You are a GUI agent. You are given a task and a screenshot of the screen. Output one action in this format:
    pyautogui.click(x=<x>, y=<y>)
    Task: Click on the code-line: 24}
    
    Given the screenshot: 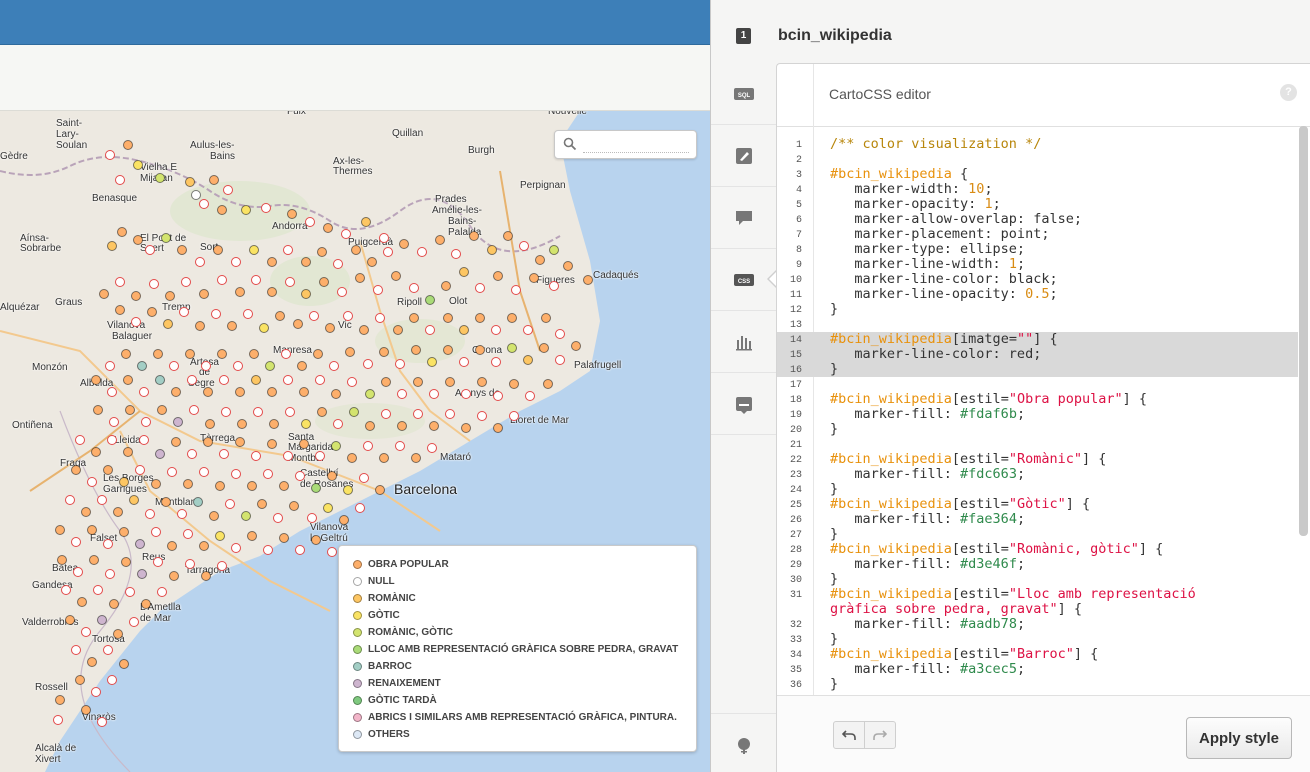 What is the action you would take?
    pyautogui.click(x=1037, y=489)
    